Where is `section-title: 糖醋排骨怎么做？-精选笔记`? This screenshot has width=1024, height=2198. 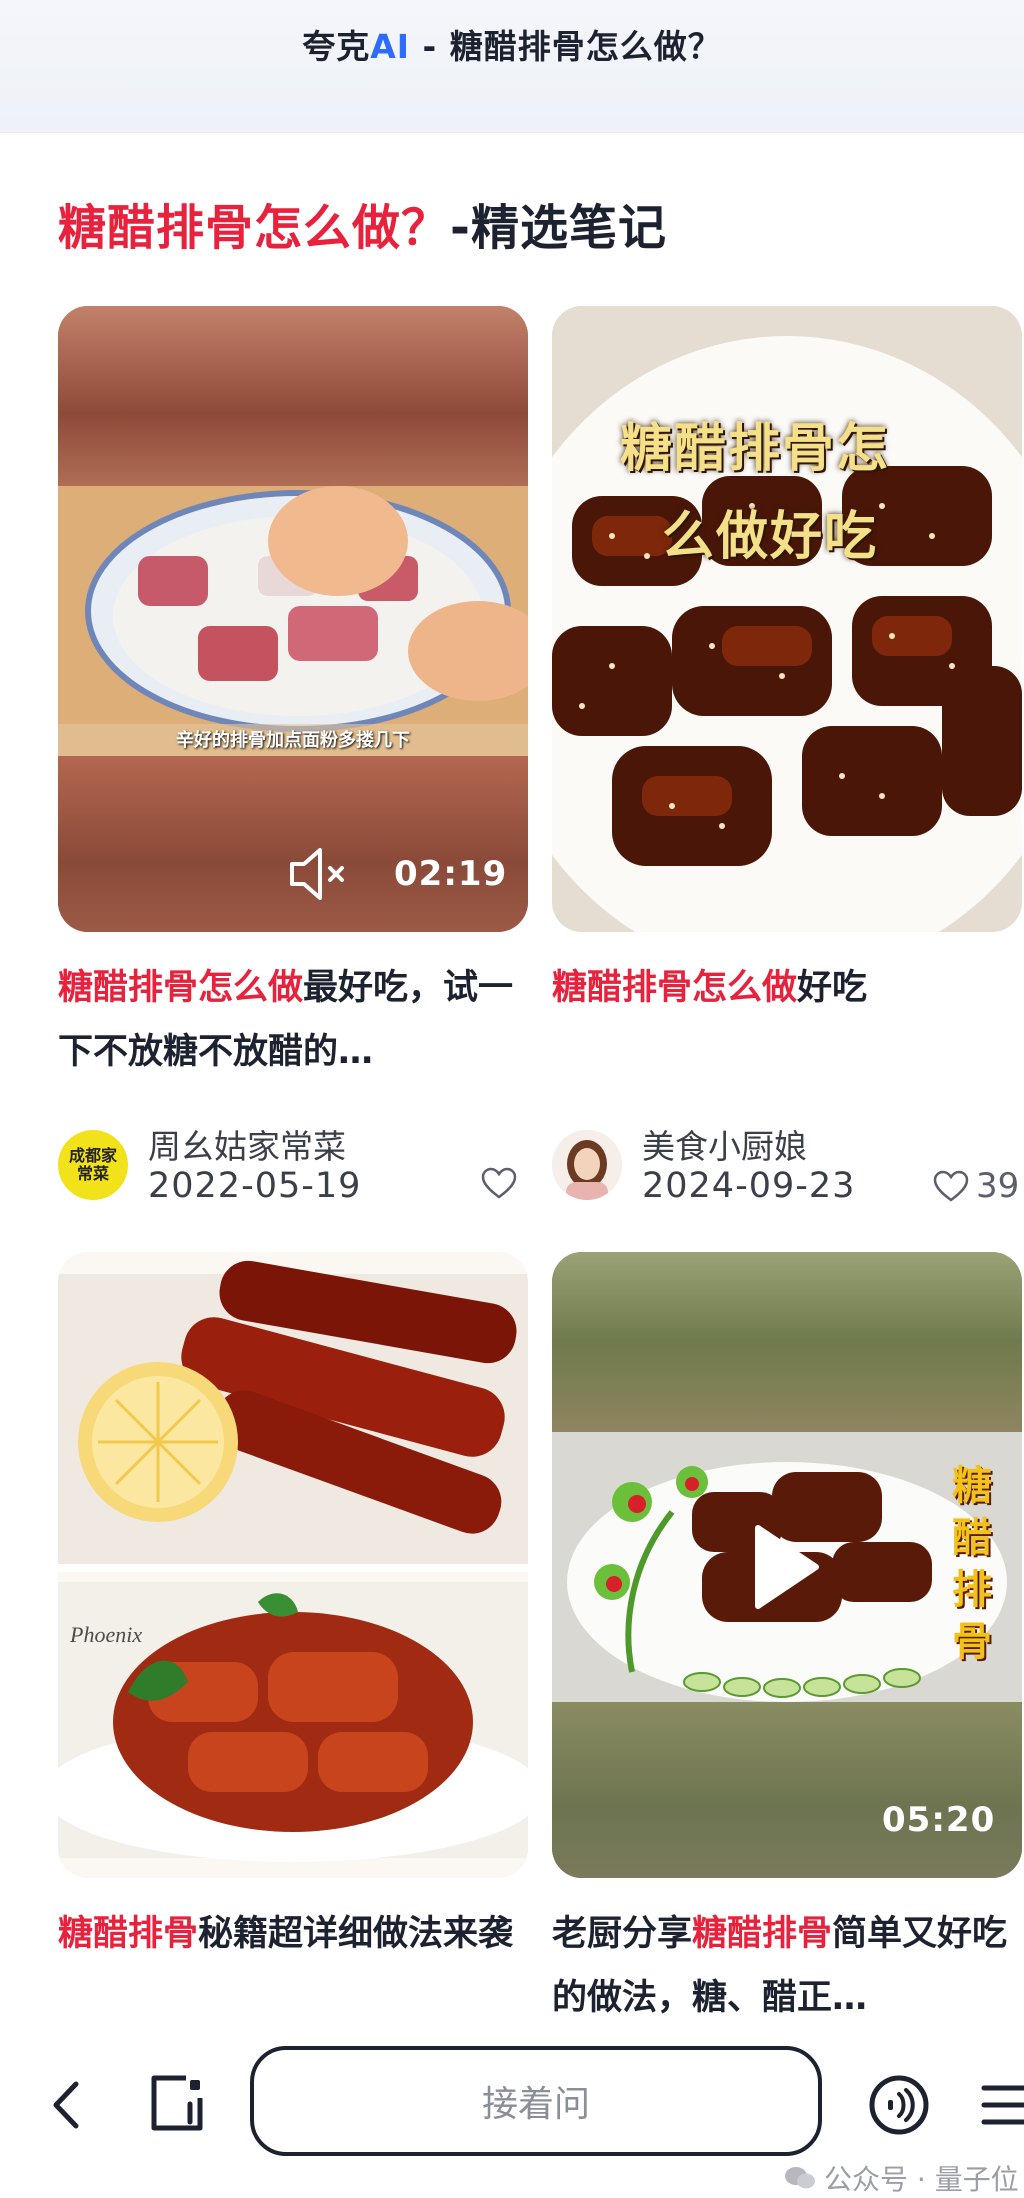
section-title: 糖醋排骨怎么做？-精选笔记 is located at coordinates (362, 223).